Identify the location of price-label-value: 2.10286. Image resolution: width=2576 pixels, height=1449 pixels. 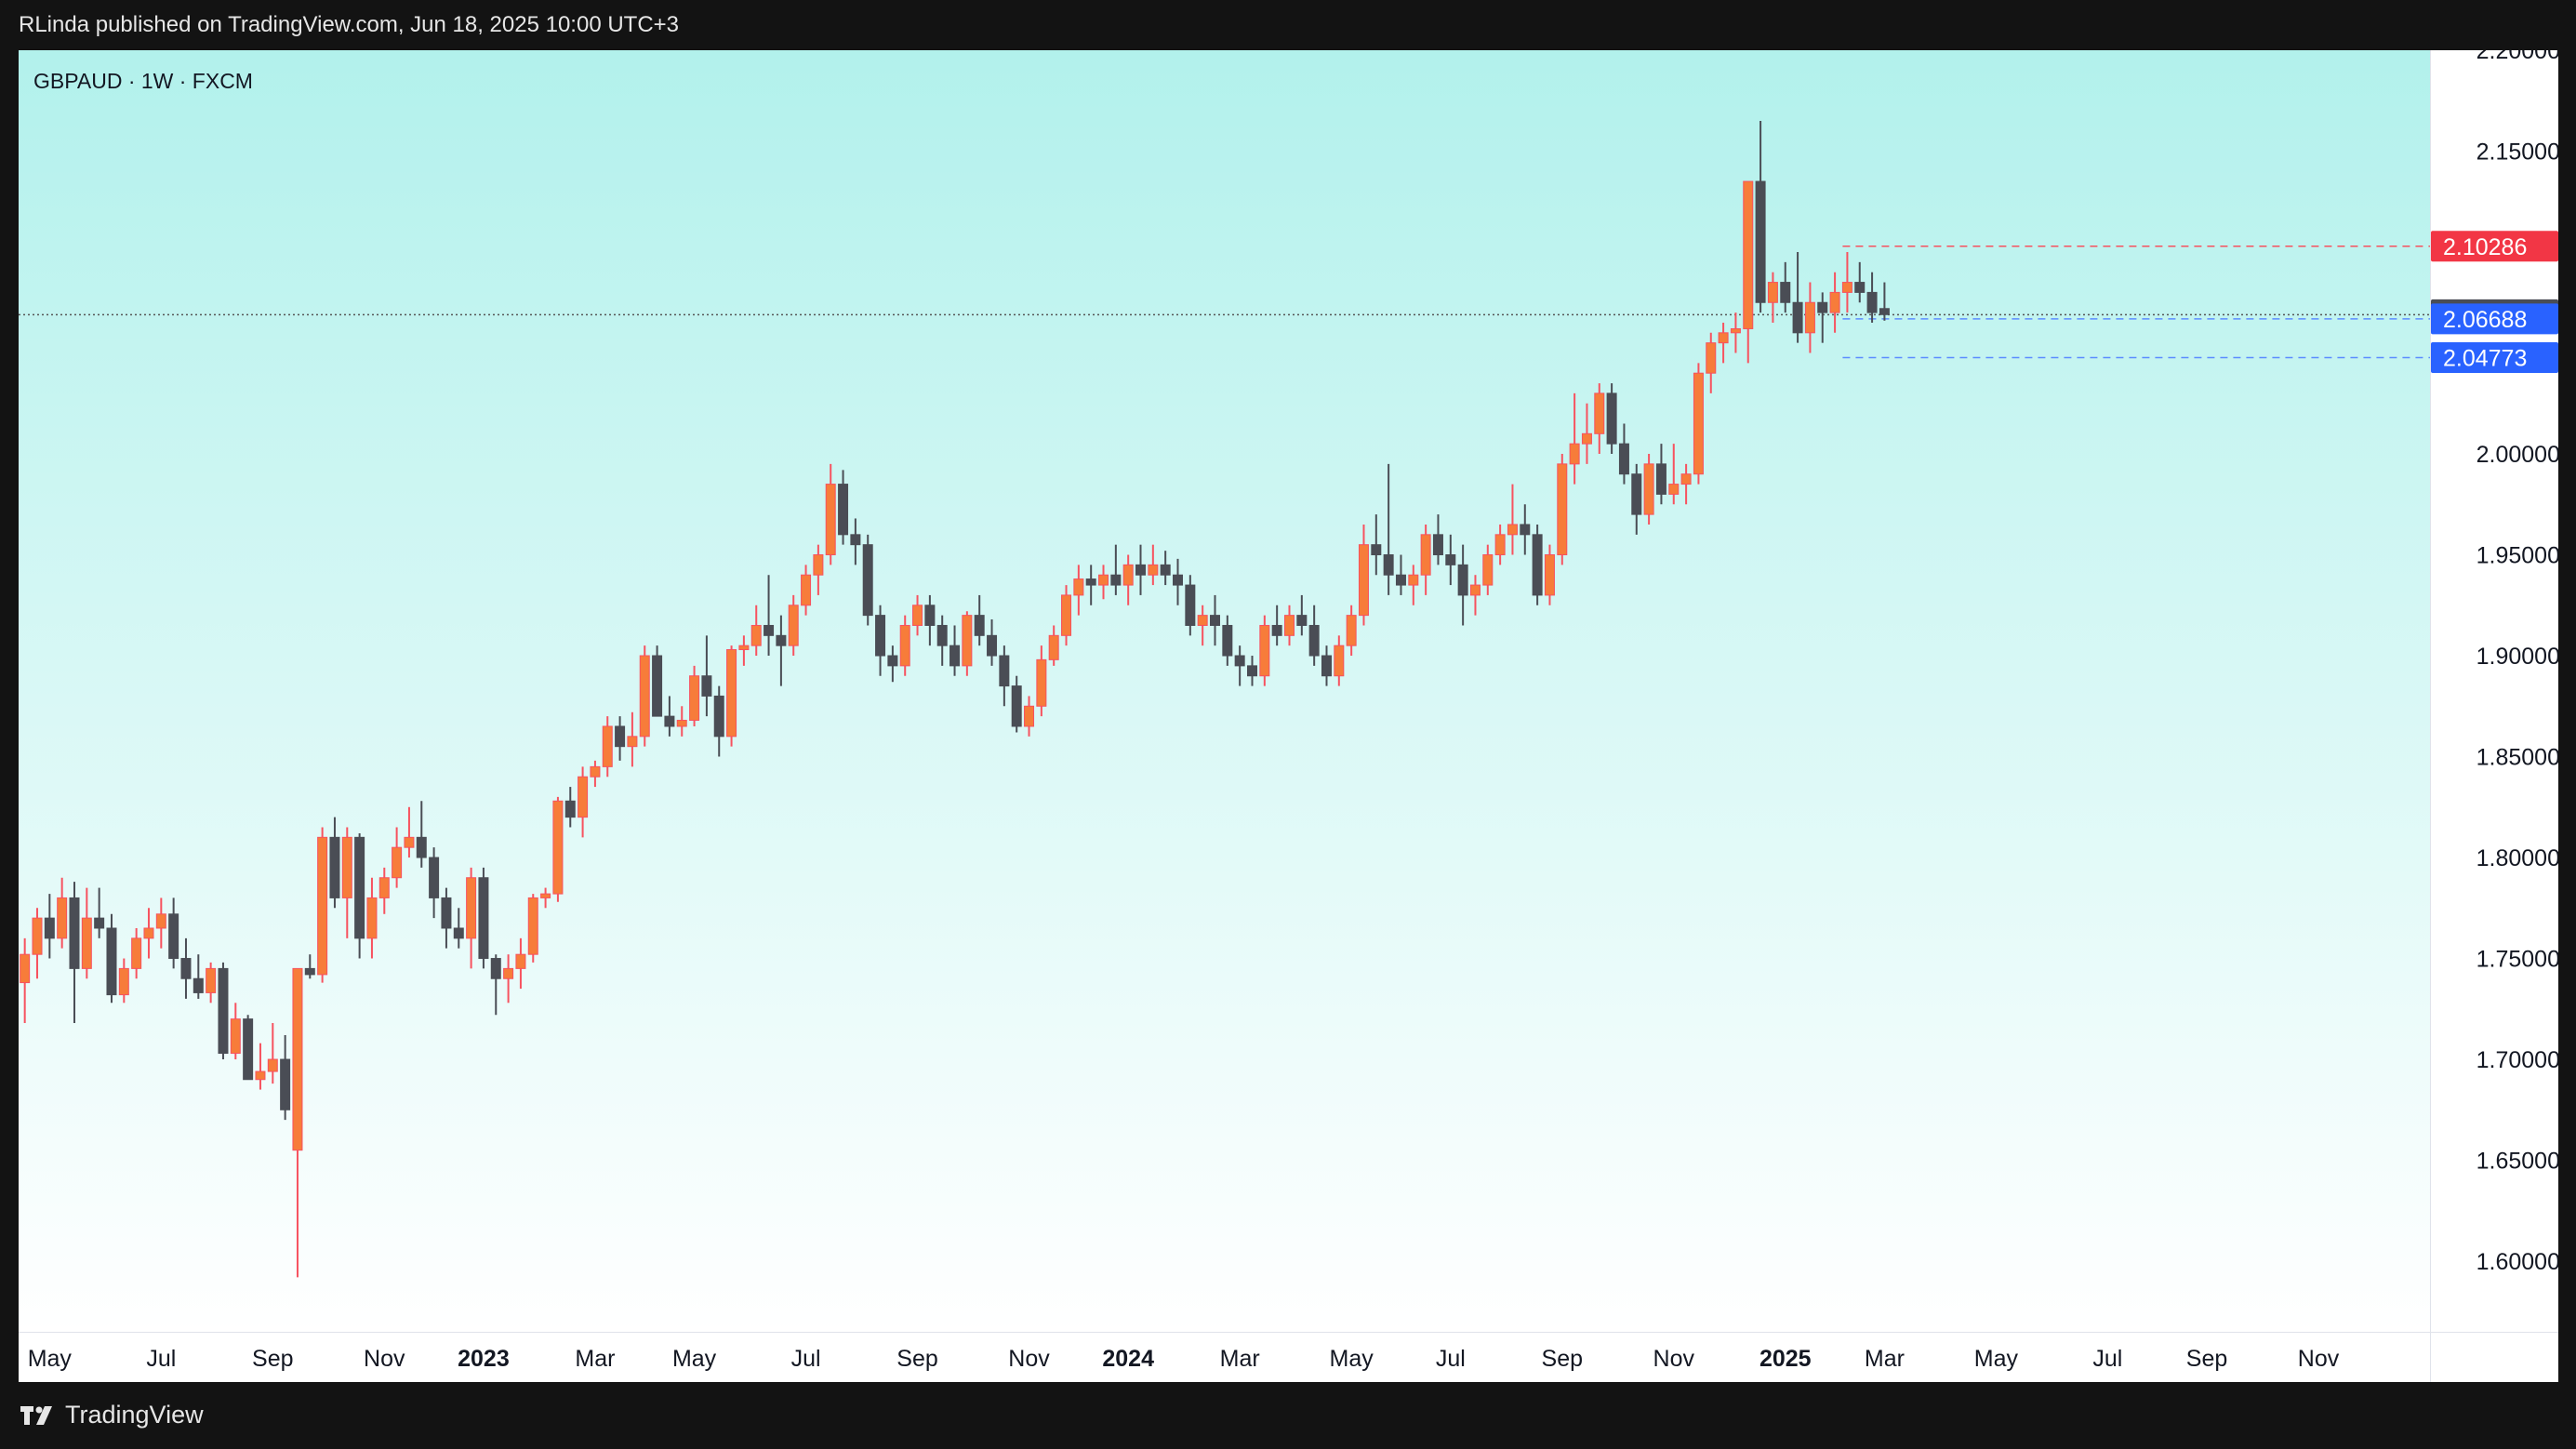
(2485, 247).